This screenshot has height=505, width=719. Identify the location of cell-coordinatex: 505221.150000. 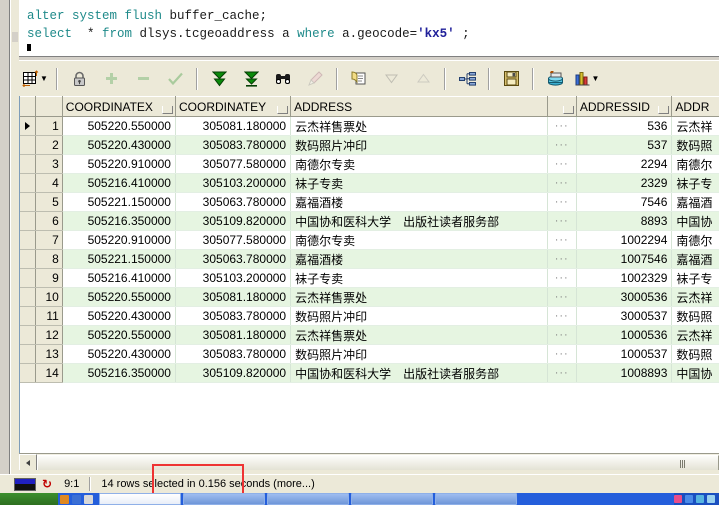
(119, 259).